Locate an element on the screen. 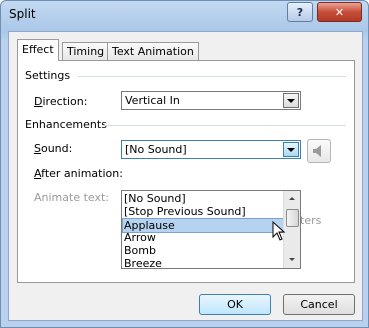 This screenshot has height=328, width=369. scroll-down-button is located at coordinates (292, 260).